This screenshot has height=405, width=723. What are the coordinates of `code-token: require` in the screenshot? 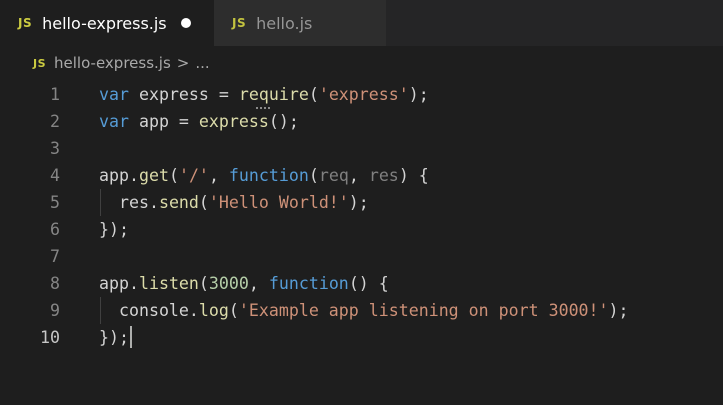 It's located at (273, 94).